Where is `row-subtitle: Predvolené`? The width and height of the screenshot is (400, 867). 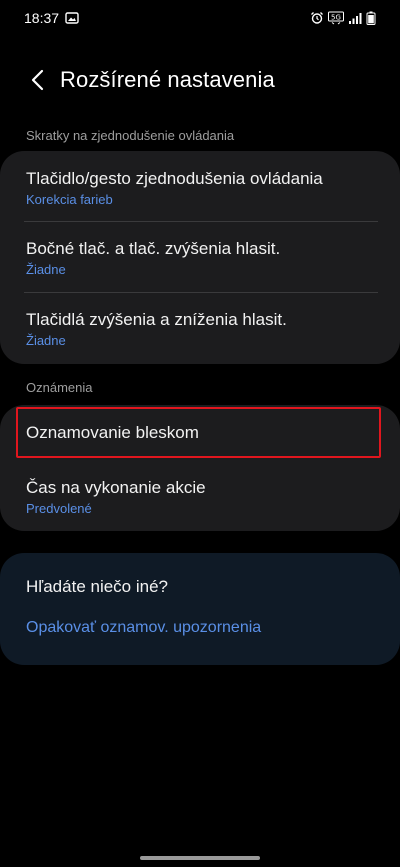
row-subtitle: Predvolené is located at coordinates (59, 508).